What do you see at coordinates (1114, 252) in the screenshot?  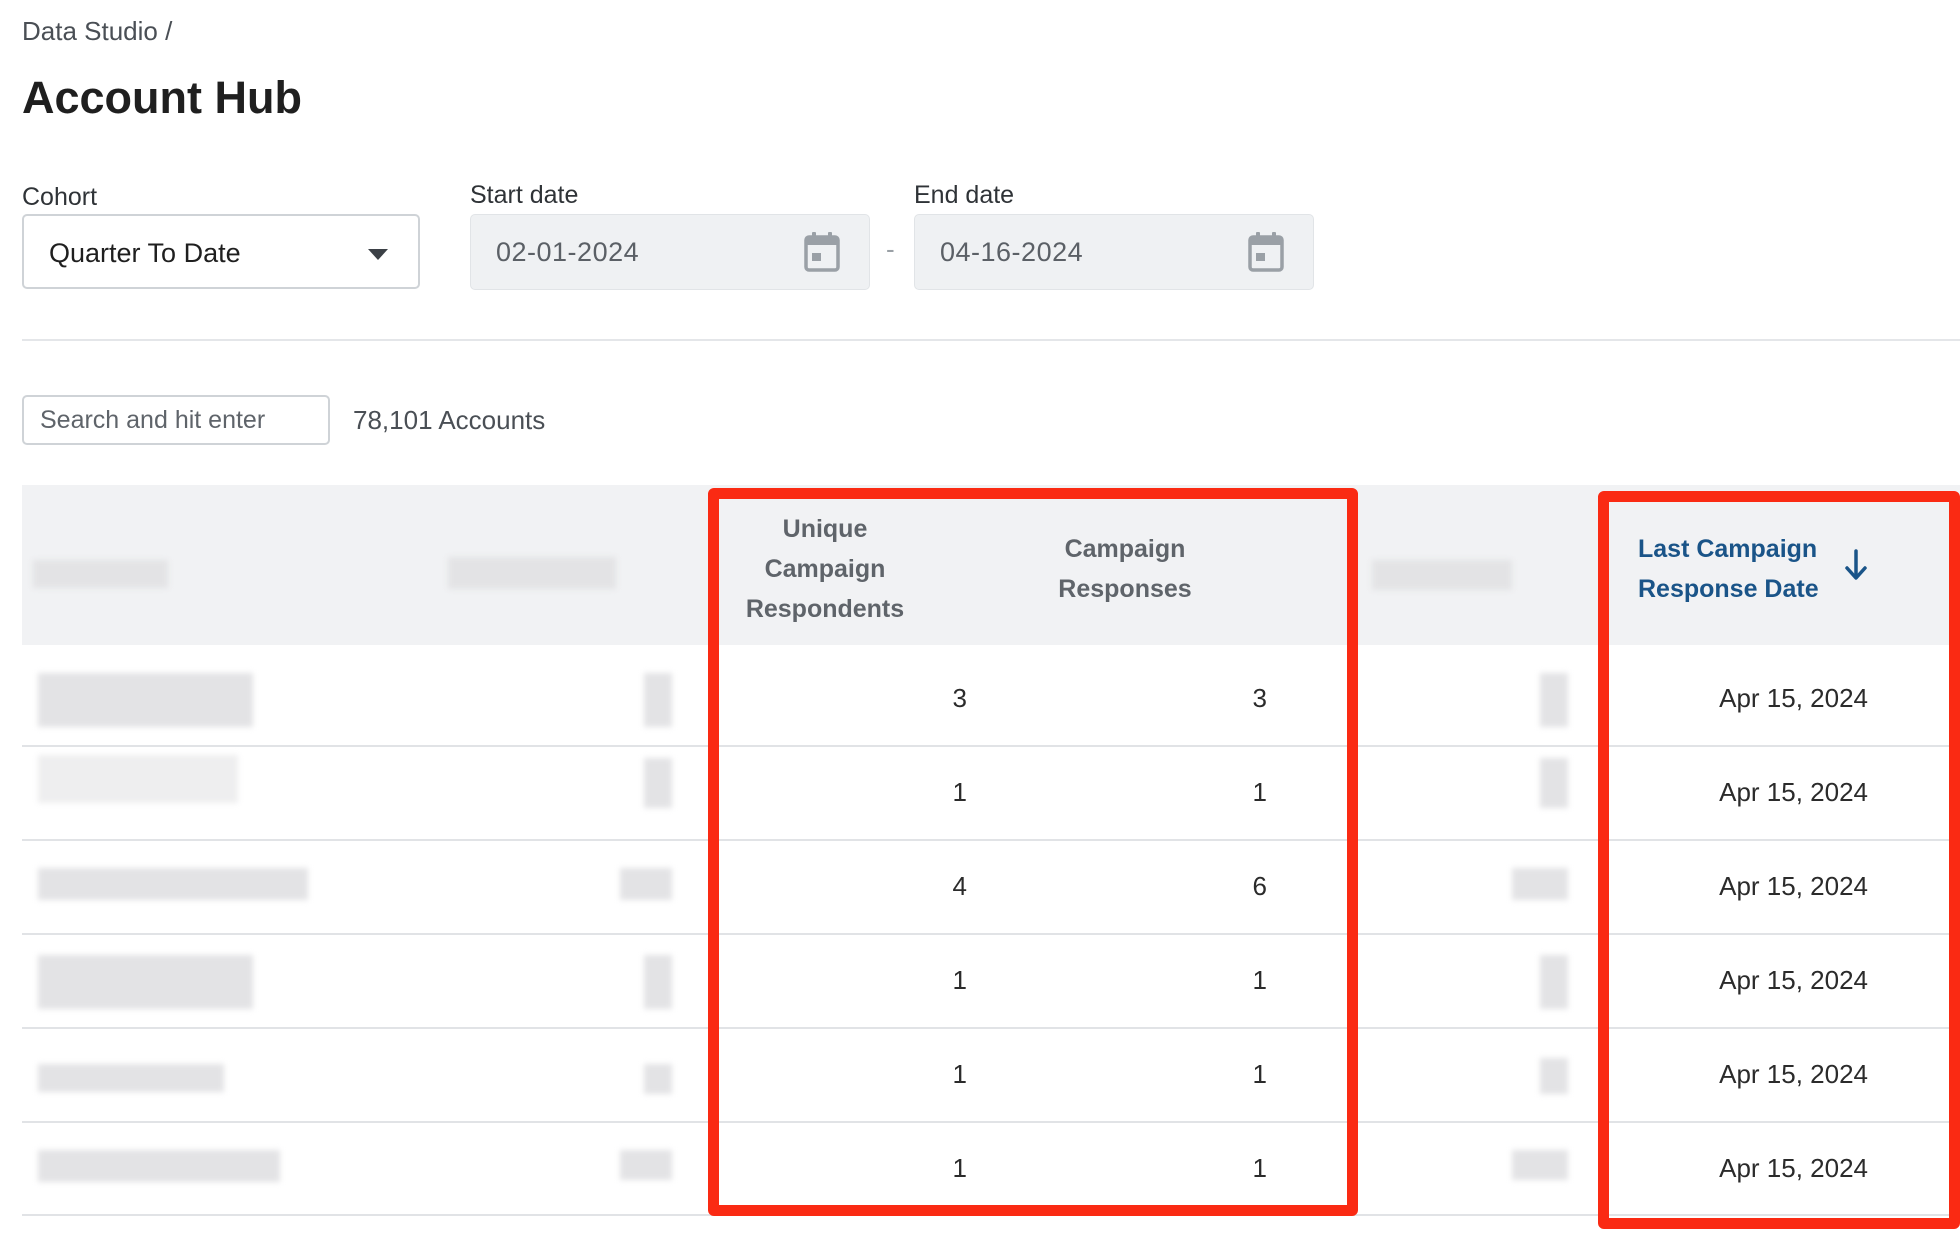 I see `end-date-field: 04-16-2024` at bounding box center [1114, 252].